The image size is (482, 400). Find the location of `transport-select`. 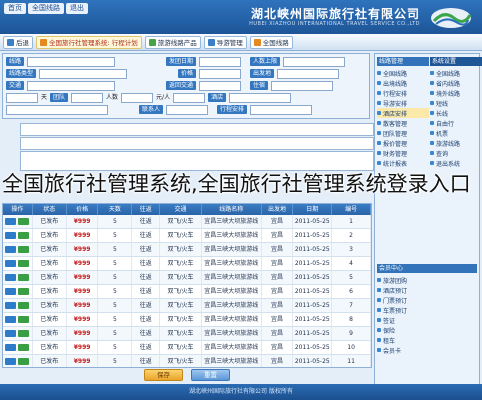

transport-select is located at coordinates (71, 86).